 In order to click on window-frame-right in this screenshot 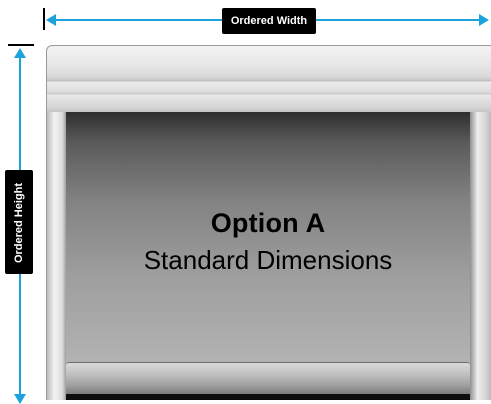, I will do `click(480, 256)`.